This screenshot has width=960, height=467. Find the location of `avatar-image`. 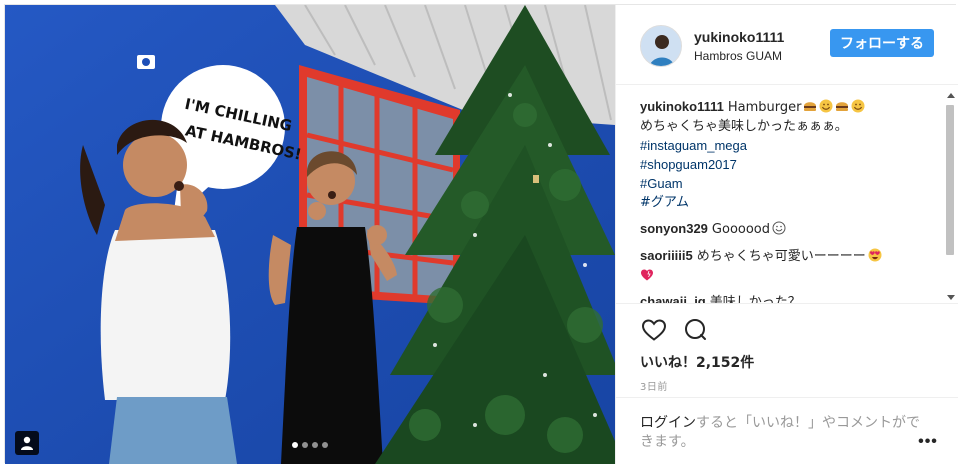

avatar-image is located at coordinates (661, 46).